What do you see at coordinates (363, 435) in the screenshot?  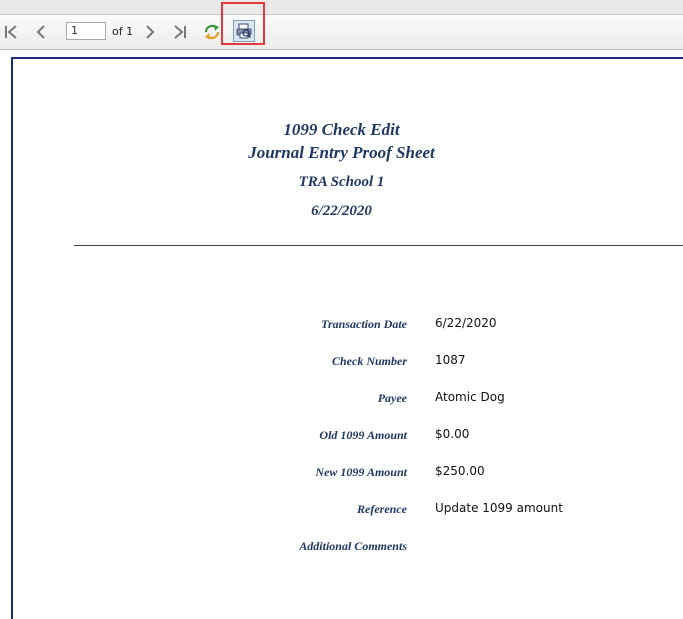 I see `field-label-old-1099-amount: Old 1099 Amount` at bounding box center [363, 435].